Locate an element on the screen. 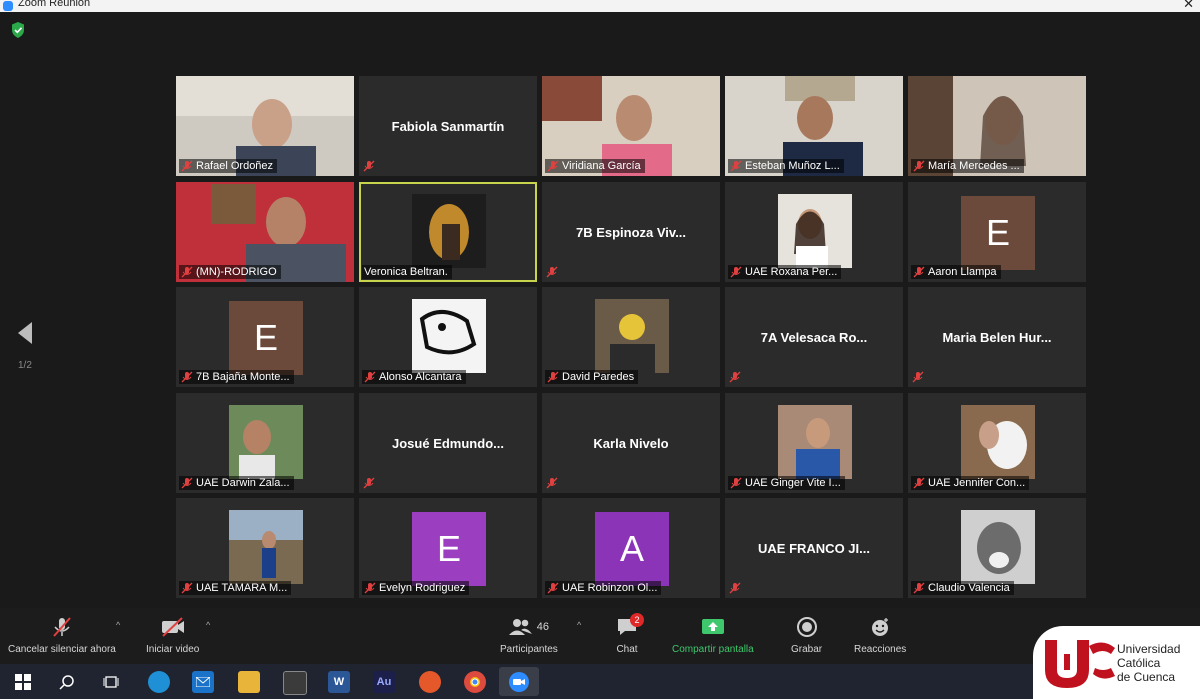  participant-tile: E Aaron Llampa is located at coordinates (997, 231).